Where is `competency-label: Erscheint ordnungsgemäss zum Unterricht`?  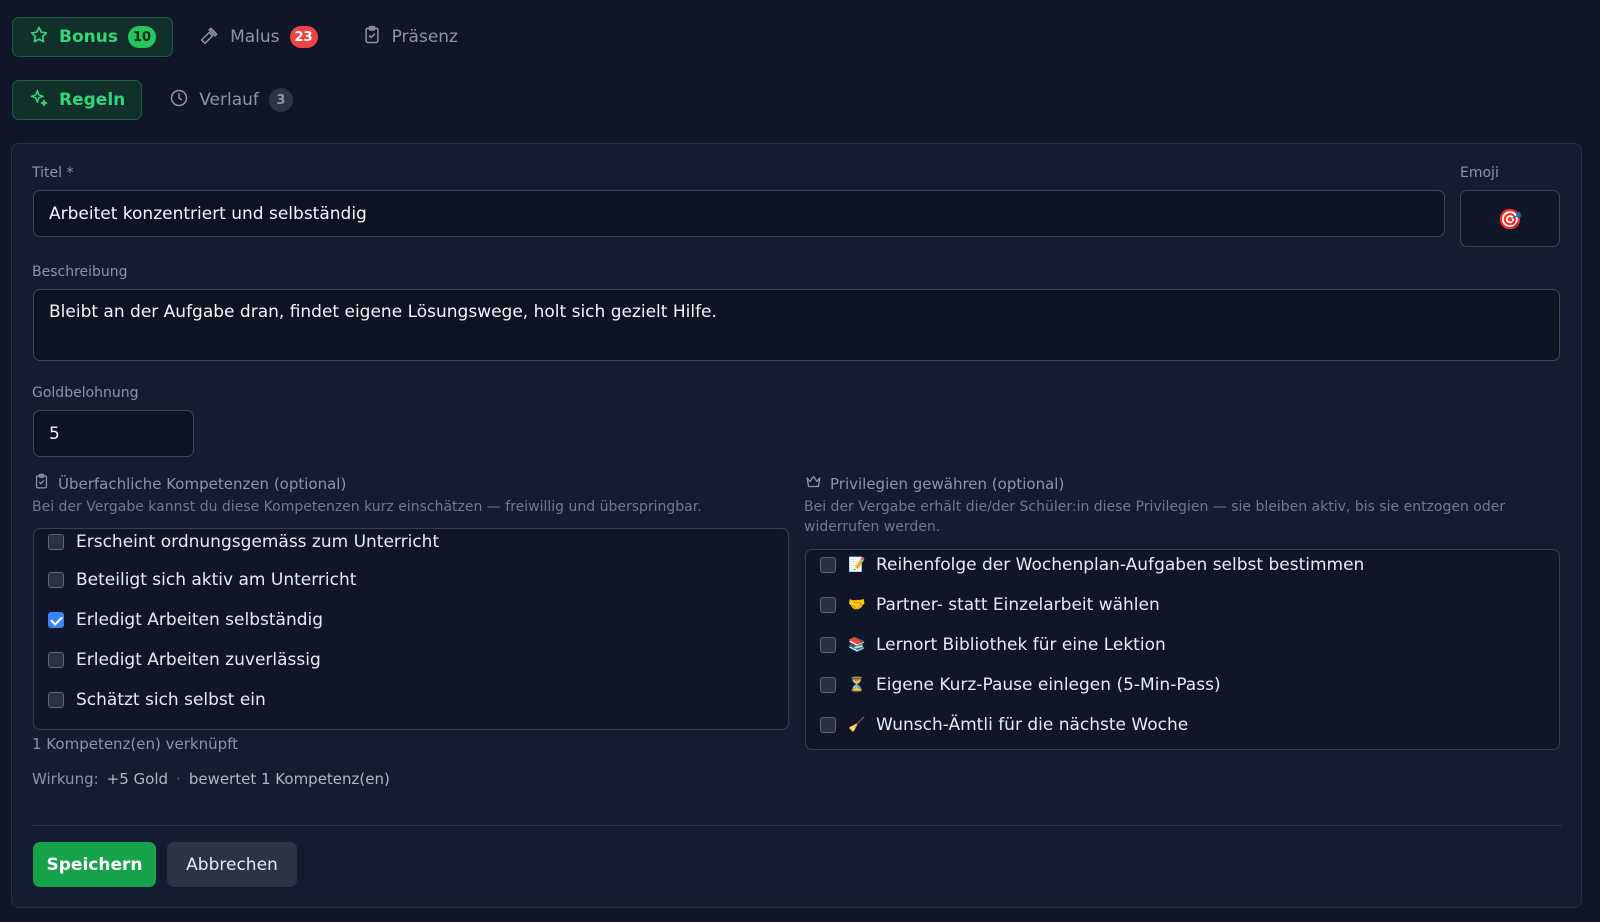 competency-label: Erscheint ordnungsgemäss zum Unterricht is located at coordinates (258, 542).